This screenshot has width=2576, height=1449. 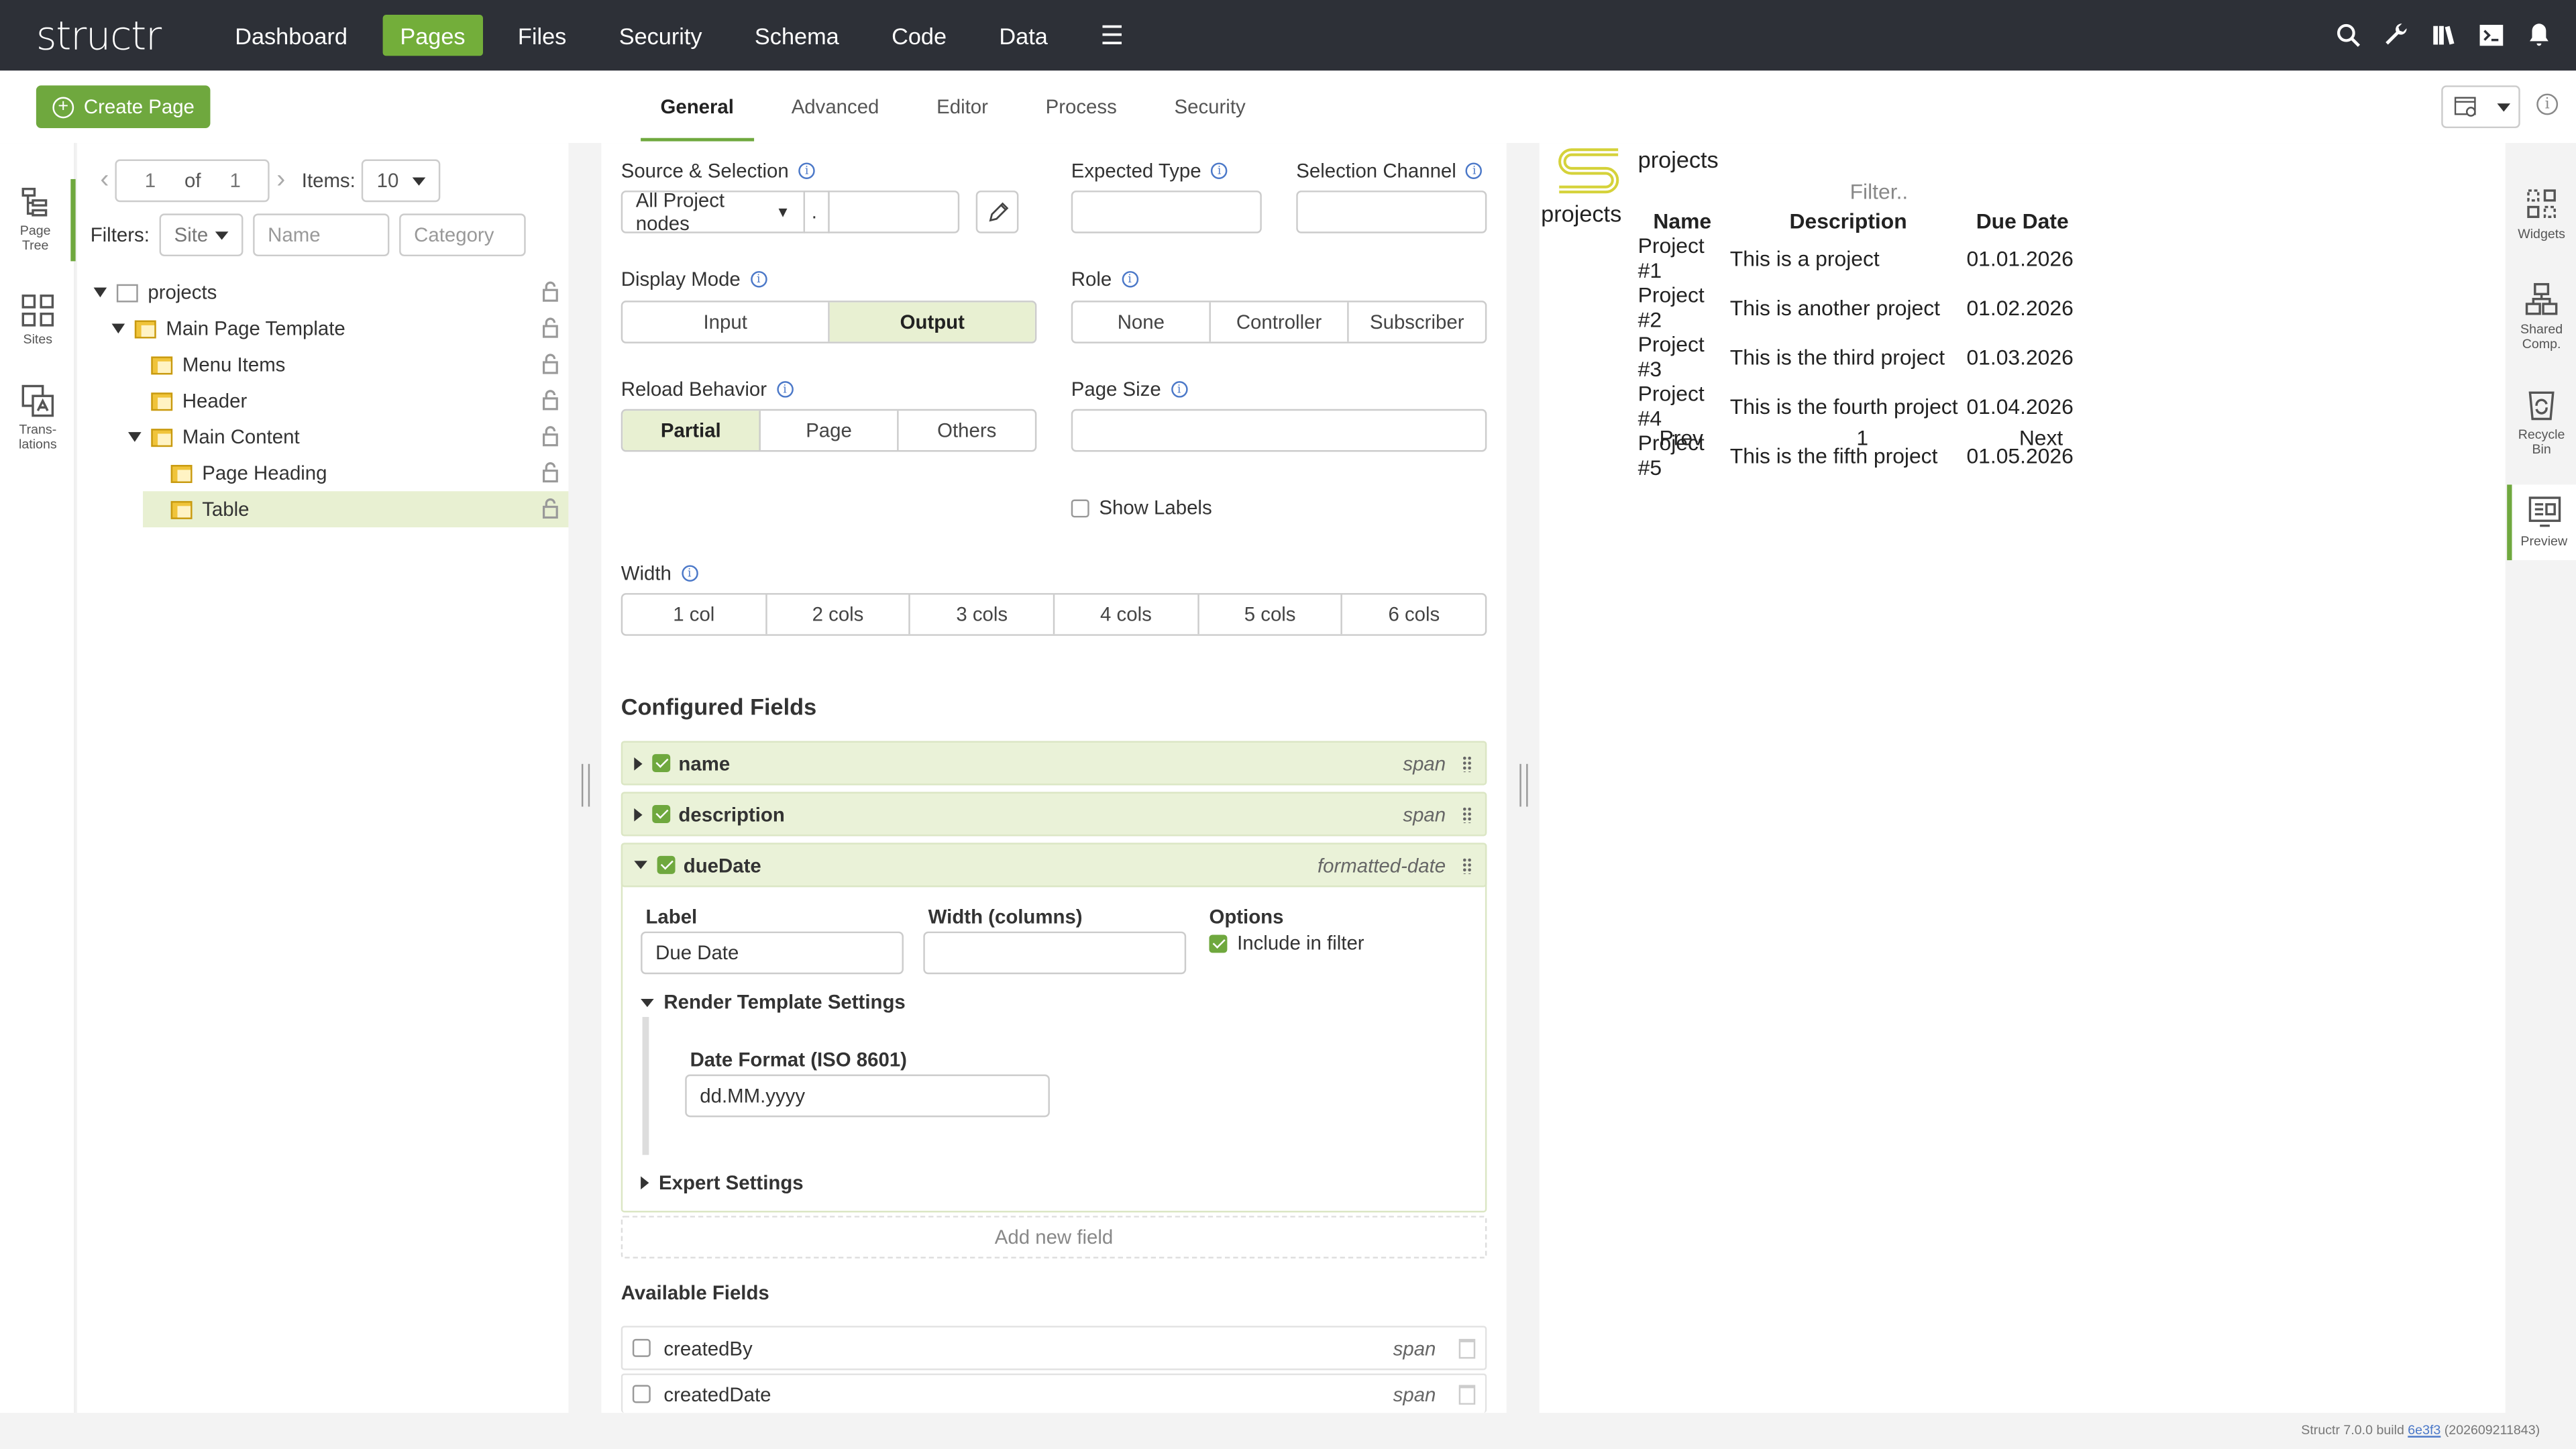 What do you see at coordinates (1279, 430) in the screenshot?
I see `page-size-input` at bounding box center [1279, 430].